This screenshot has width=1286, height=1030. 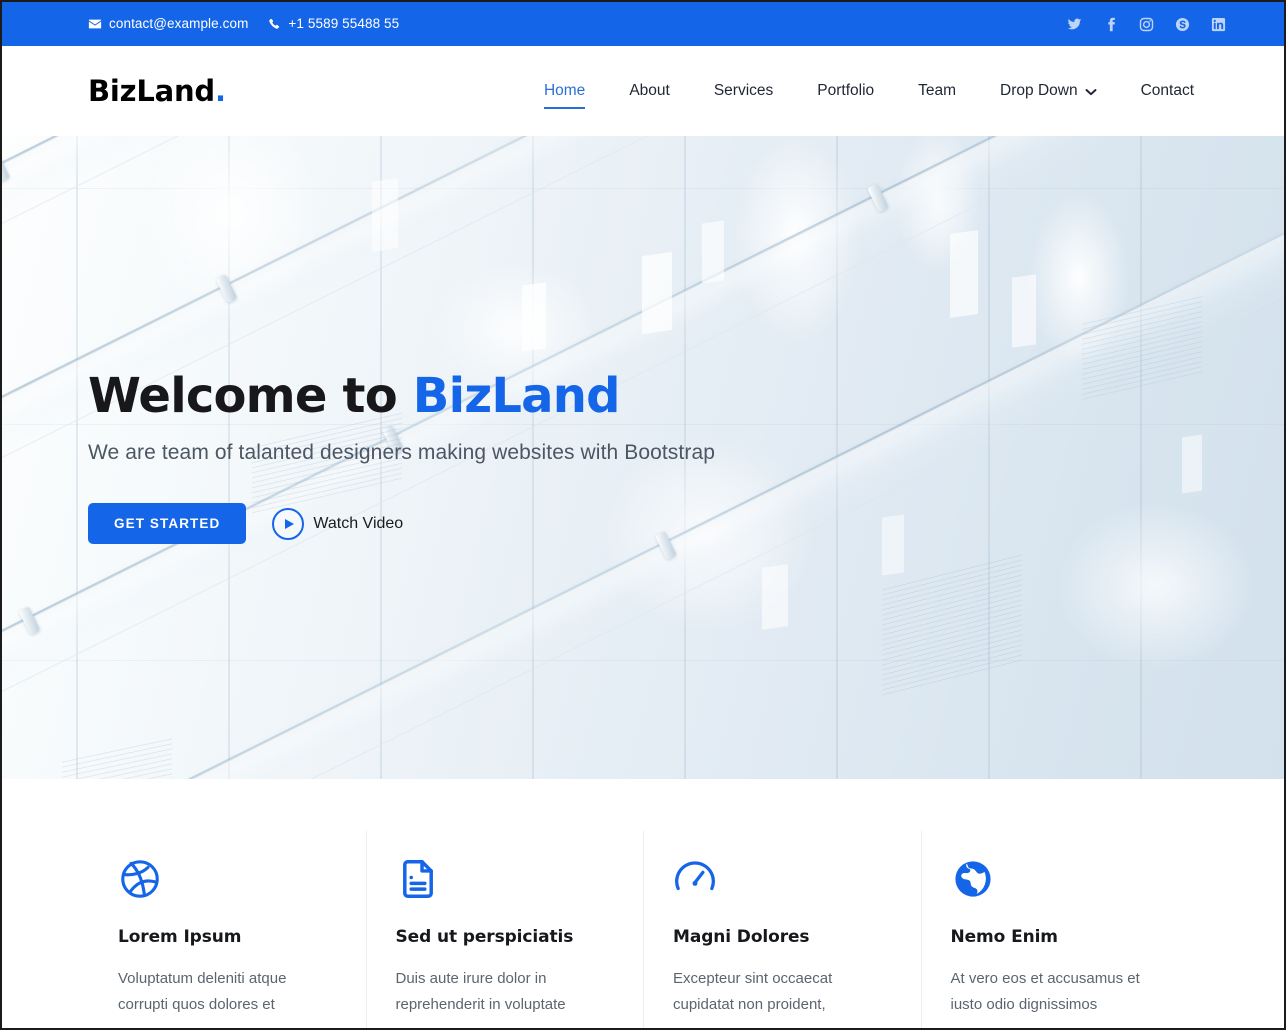 I want to click on file-document-icon, so click(x=505, y=879).